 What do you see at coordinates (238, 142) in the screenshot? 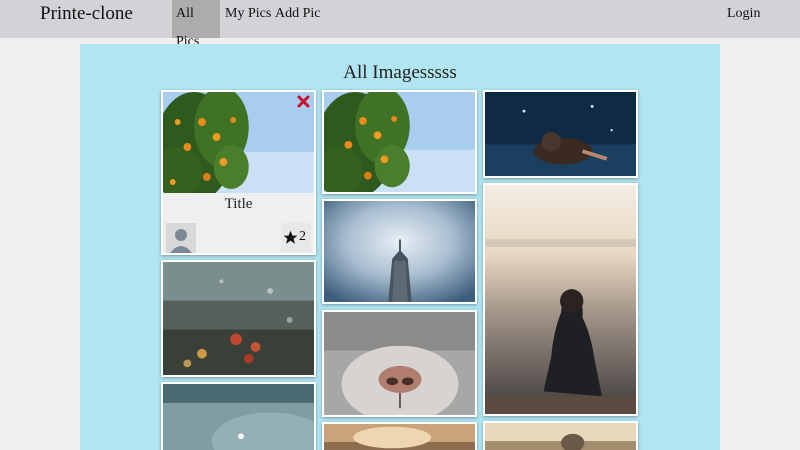
I see `orange-tree-image` at bounding box center [238, 142].